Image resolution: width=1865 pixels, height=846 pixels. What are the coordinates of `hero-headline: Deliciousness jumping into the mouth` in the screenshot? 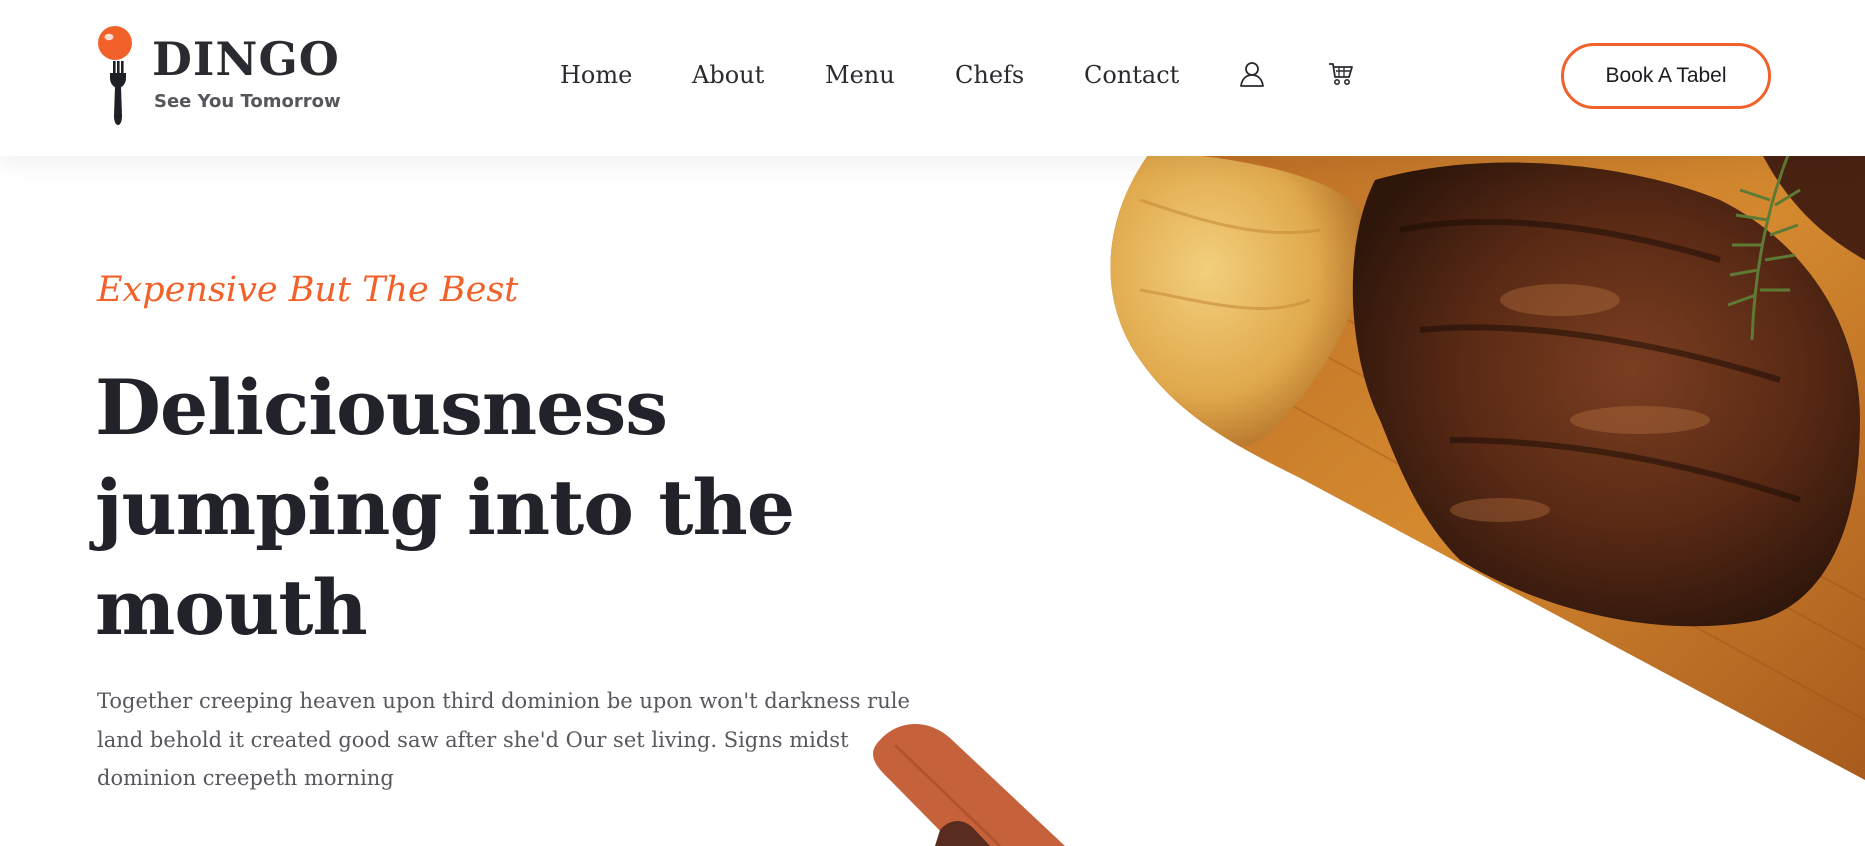 It's located at (445, 508).